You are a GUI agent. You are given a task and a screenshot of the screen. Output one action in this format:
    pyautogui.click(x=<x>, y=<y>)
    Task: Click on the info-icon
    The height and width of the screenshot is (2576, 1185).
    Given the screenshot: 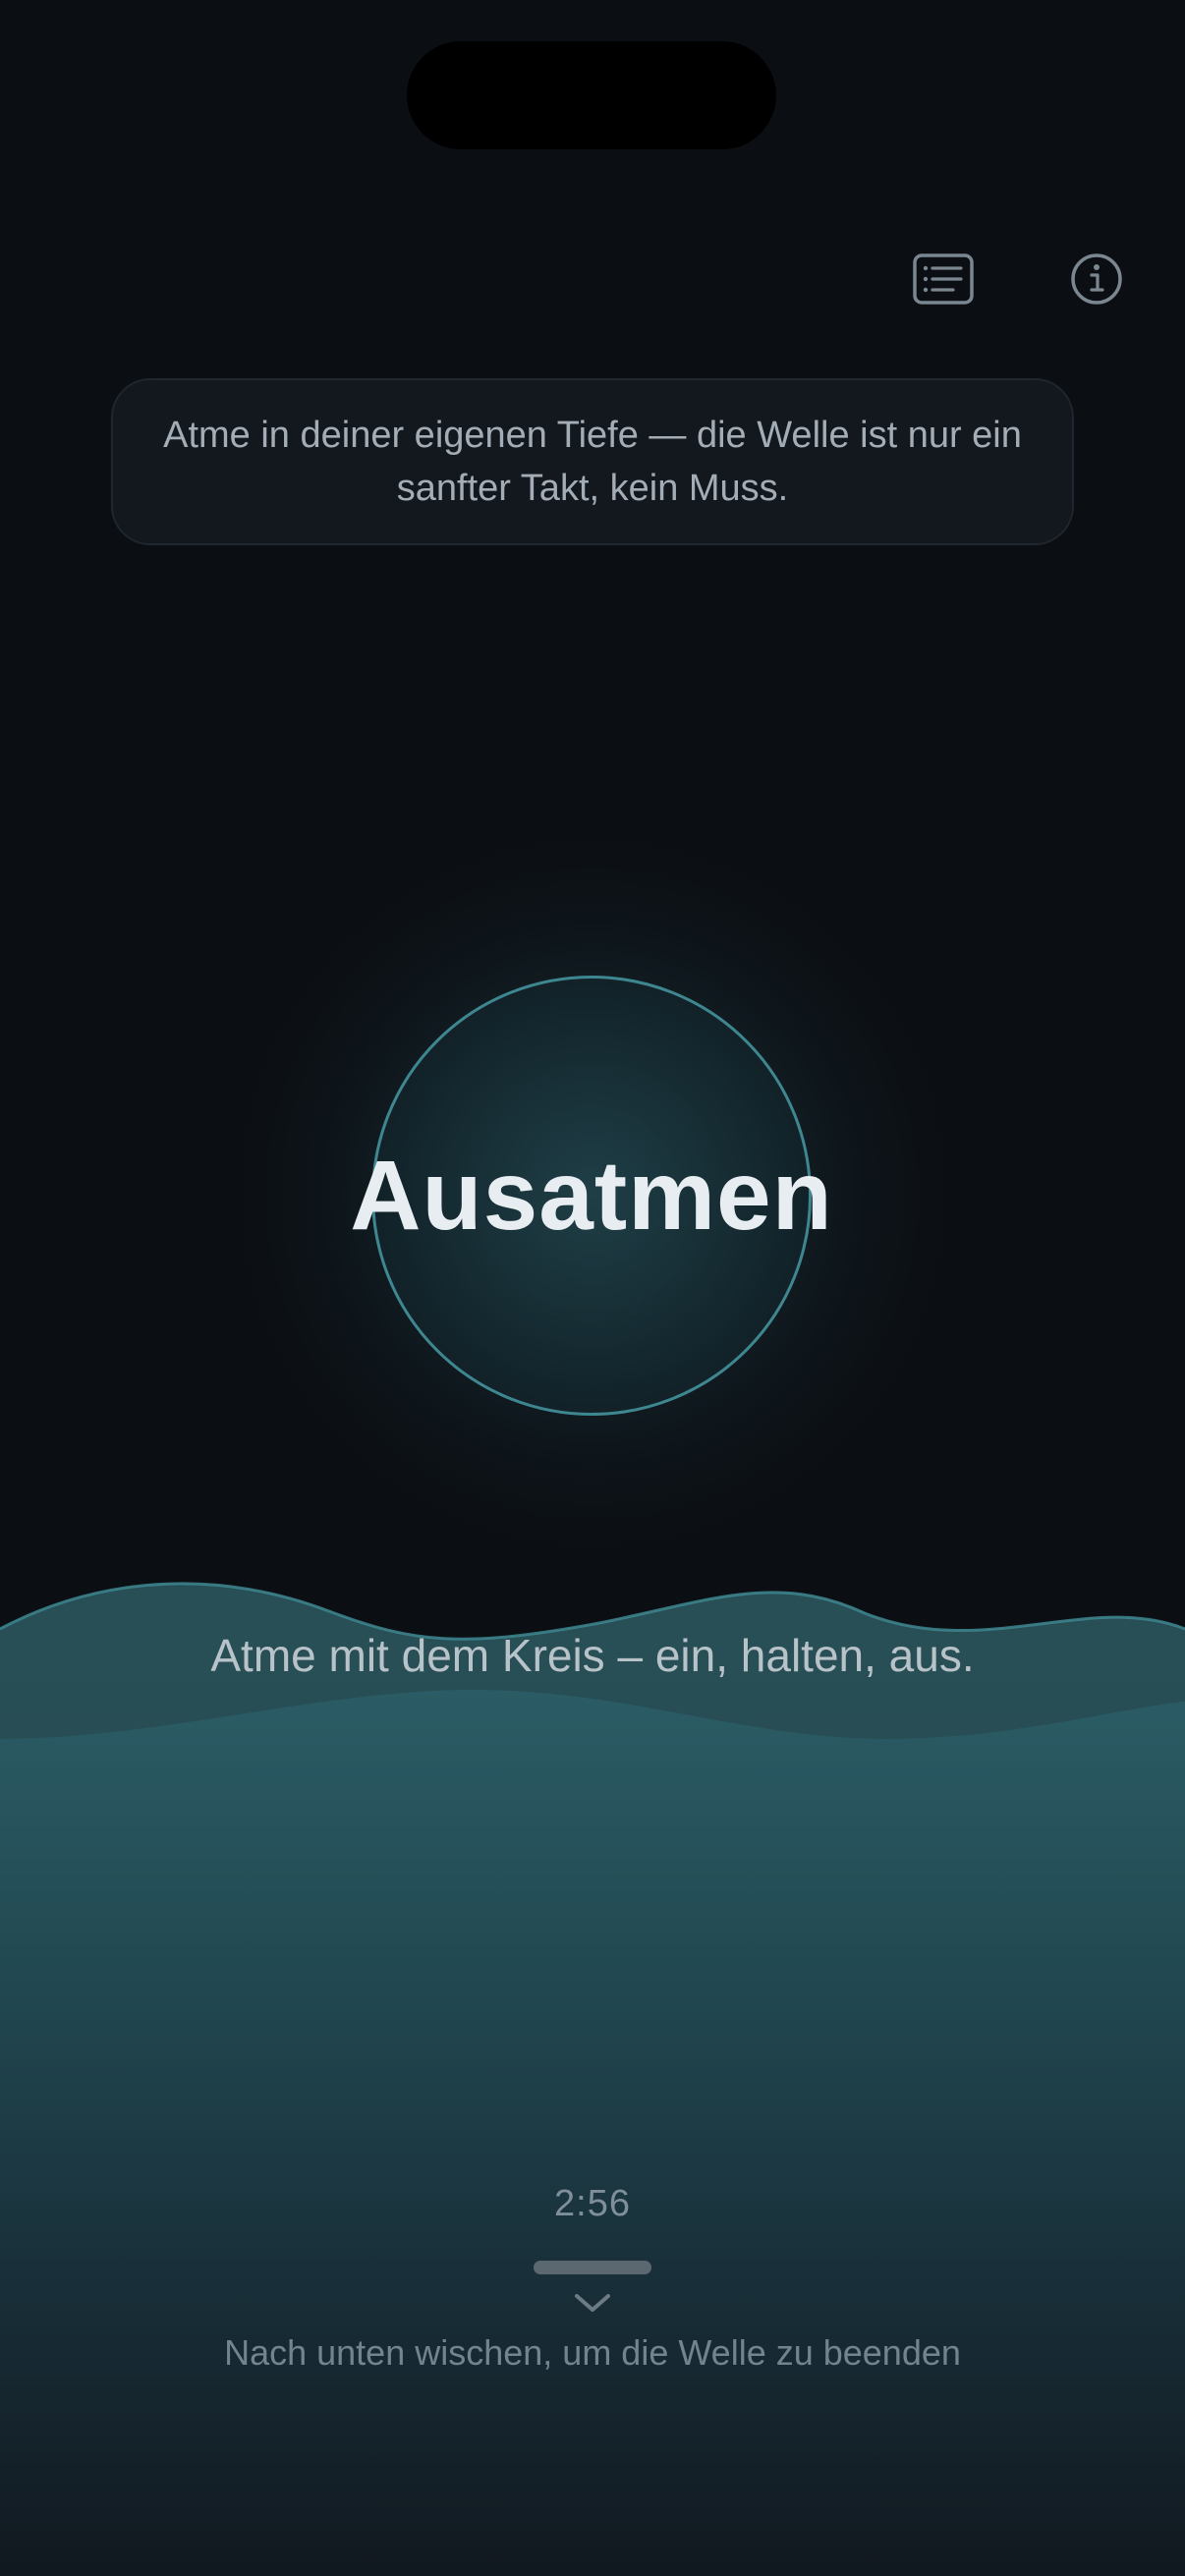 What is the action you would take?
    pyautogui.click(x=1096, y=279)
    